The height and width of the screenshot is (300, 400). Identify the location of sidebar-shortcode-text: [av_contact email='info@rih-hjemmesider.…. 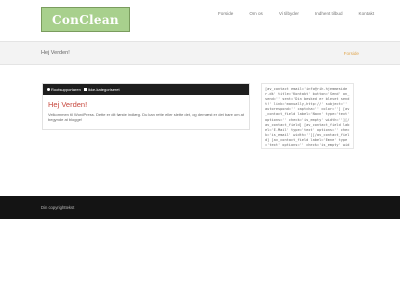
(307, 117).